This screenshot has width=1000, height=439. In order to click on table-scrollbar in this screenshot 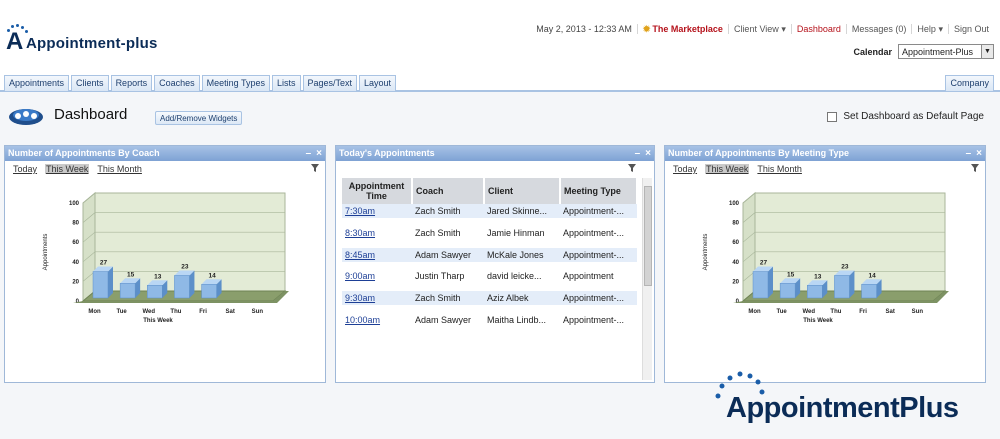, I will do `click(647, 279)`.